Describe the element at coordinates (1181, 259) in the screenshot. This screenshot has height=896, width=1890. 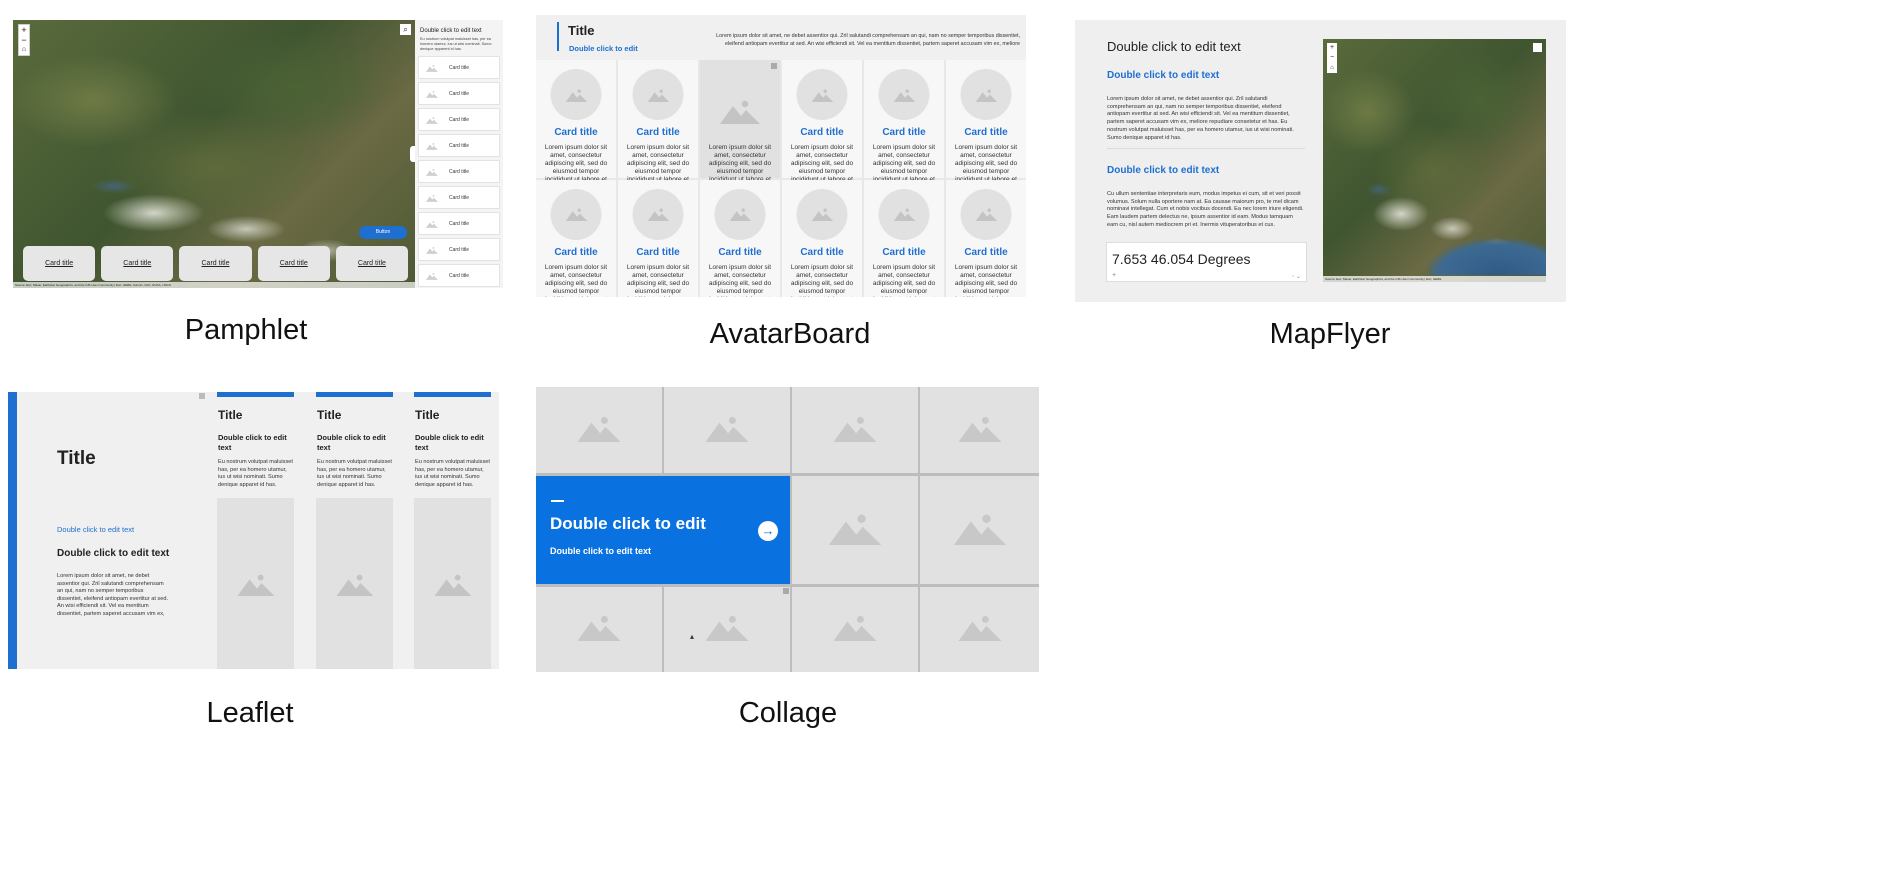
I see `coordinate-readout: 7.653 46.054 Degrees` at that location.